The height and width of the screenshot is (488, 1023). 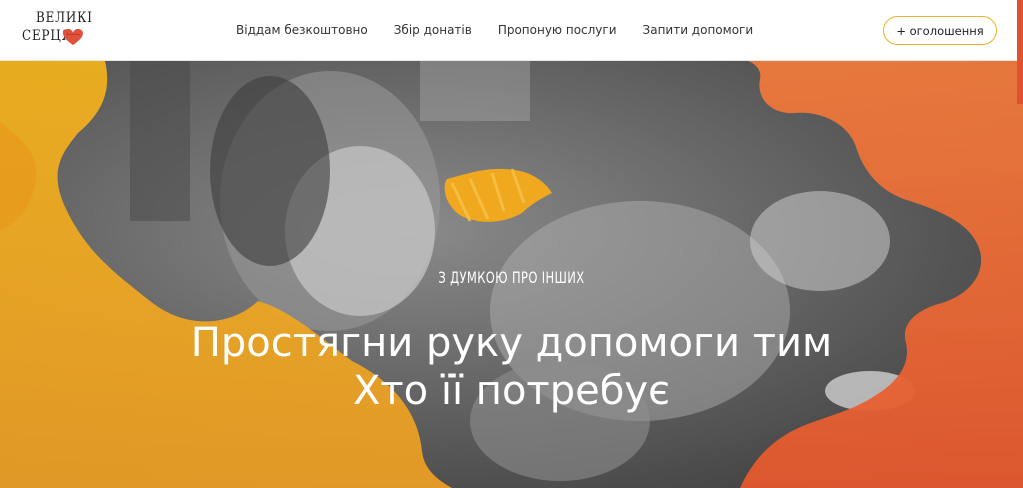 I want to click on logo-text-line1: ВЕЛИКІ, so click(x=64, y=18).